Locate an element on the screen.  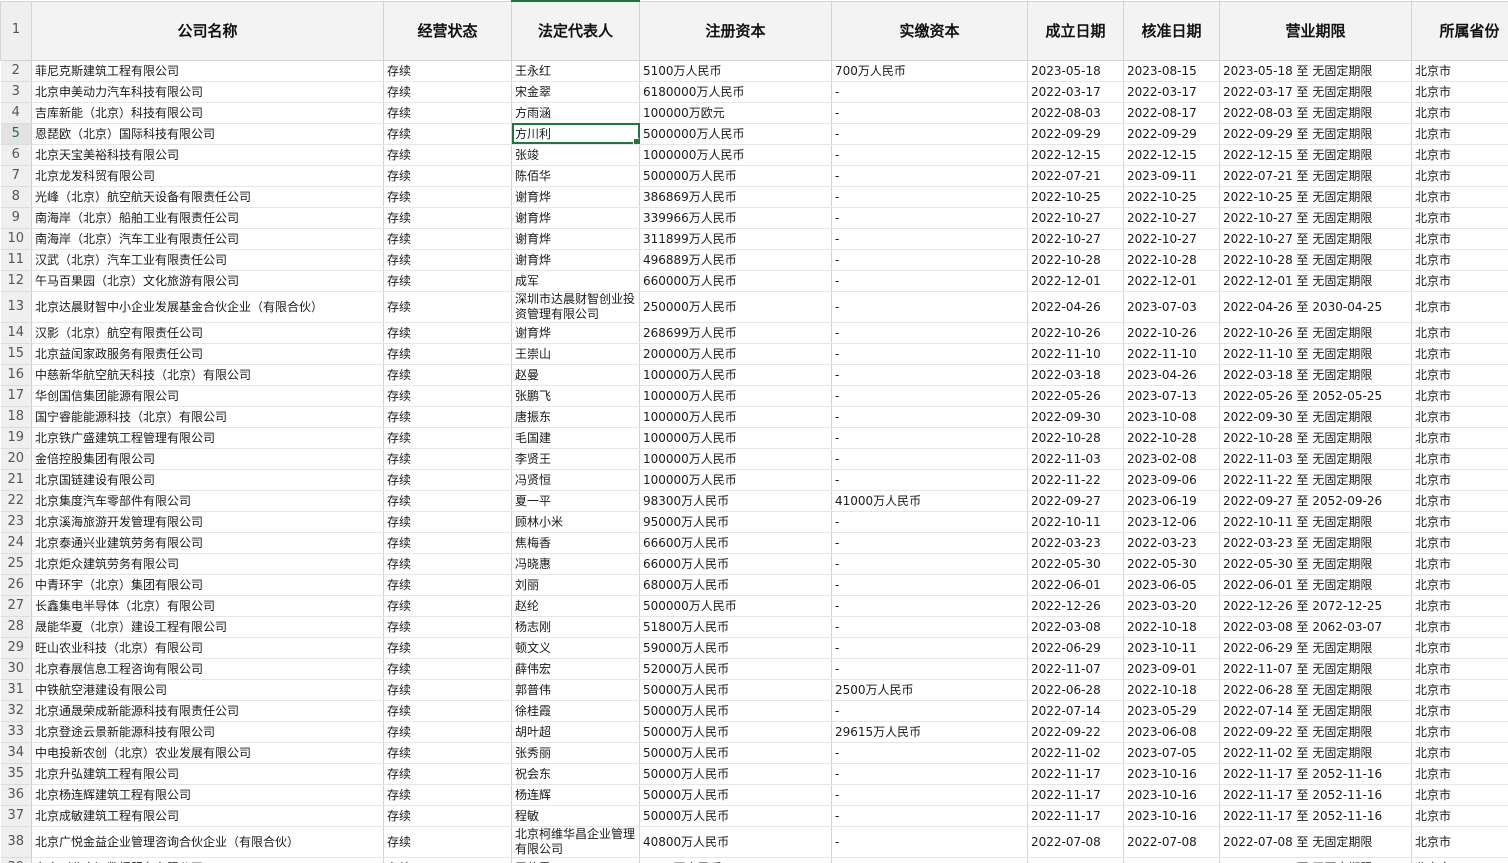
company-name-cell: 北京国链建设有限公司 is located at coordinates (207, 480).